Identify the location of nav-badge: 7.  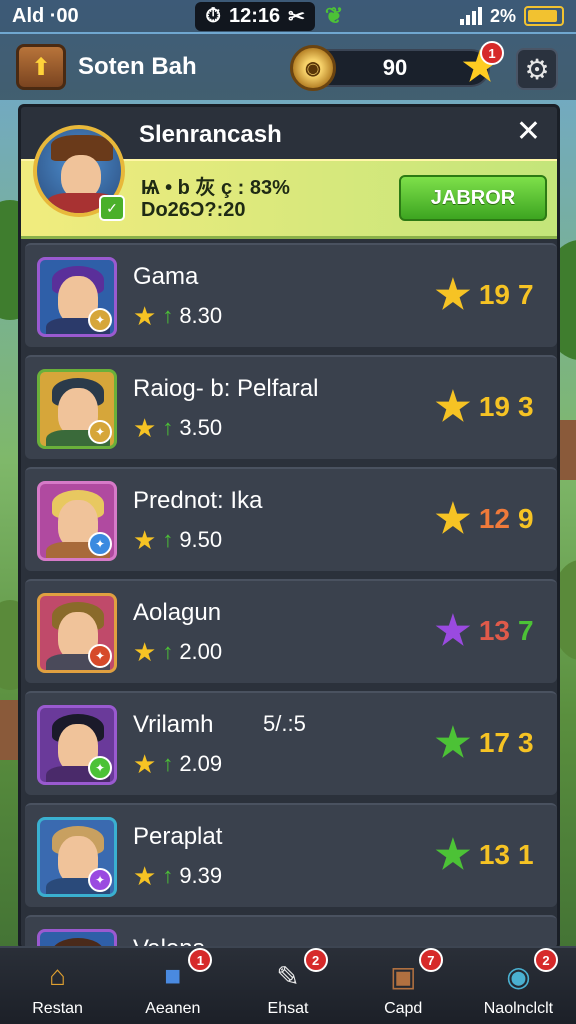
(430, 960).